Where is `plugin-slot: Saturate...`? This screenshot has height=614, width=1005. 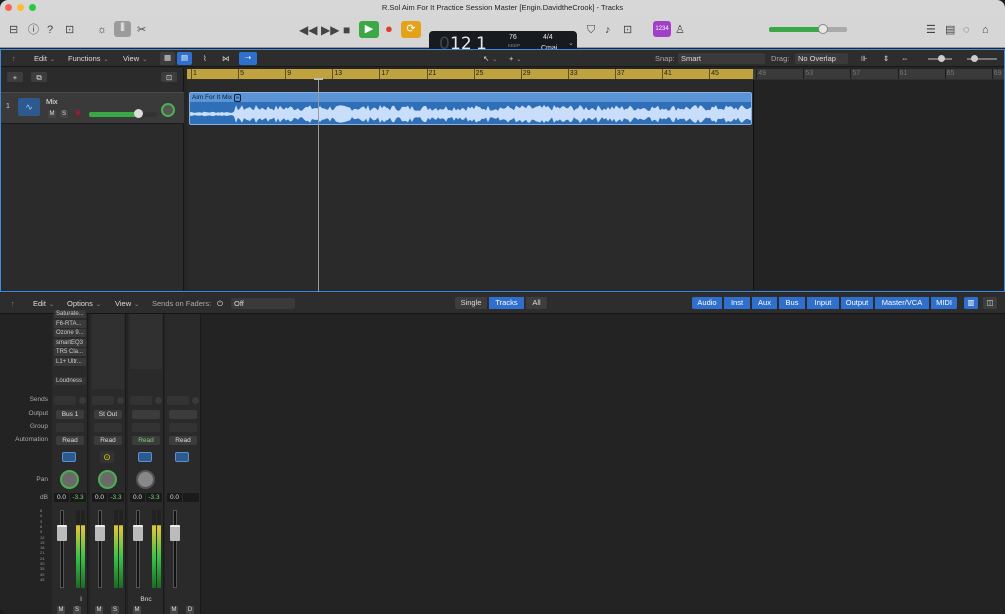
plugin-slot: Saturate... is located at coordinates (70, 314).